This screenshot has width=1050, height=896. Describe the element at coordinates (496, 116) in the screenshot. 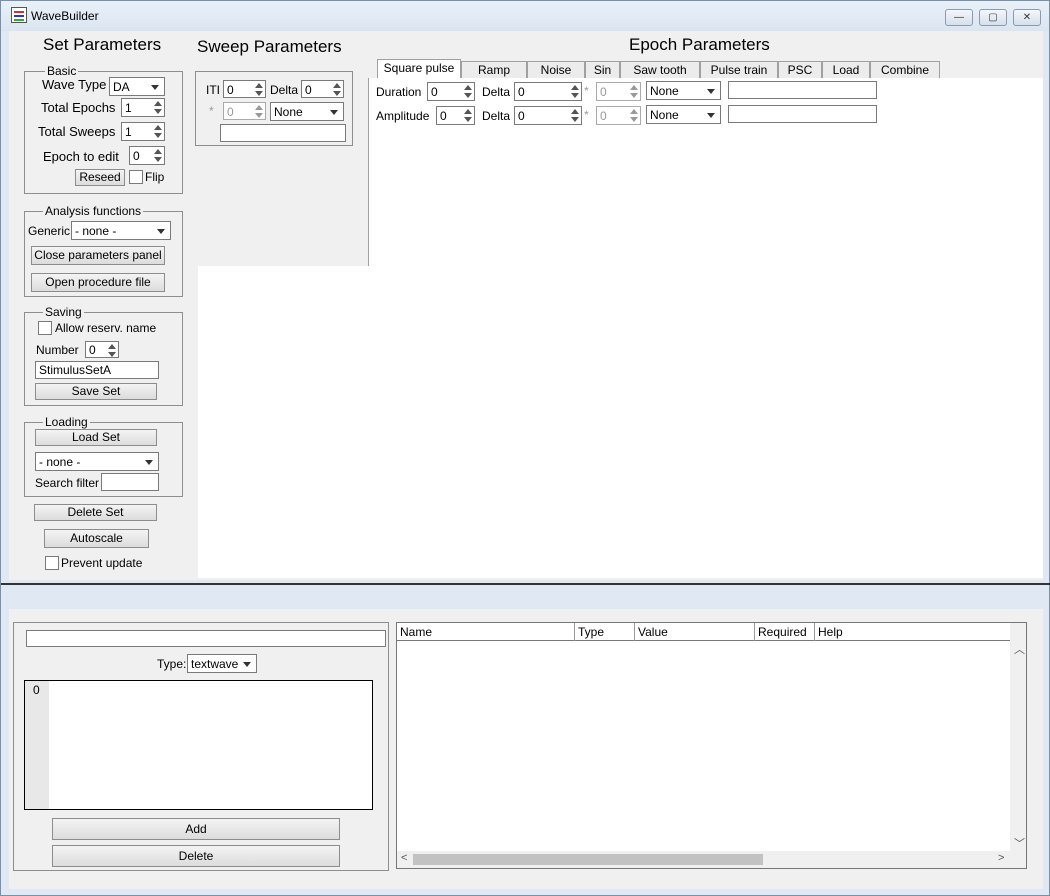

I see `amplitude-delta-label: Delta` at that location.